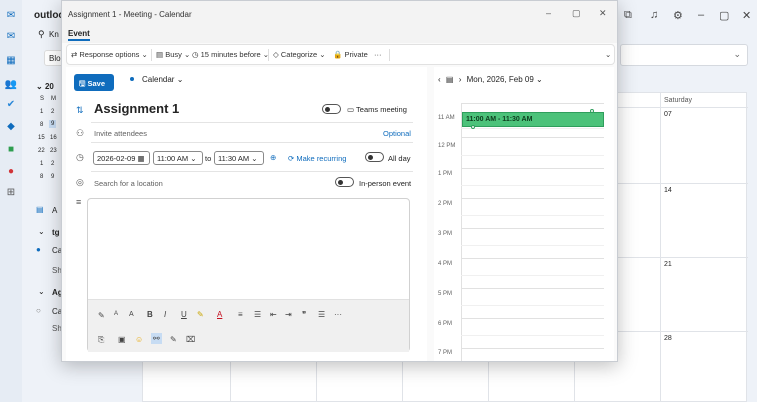 The image size is (757, 402). Describe the element at coordinates (41, 138) in the screenshot. I see `mini-cal-cell: 15` at that location.